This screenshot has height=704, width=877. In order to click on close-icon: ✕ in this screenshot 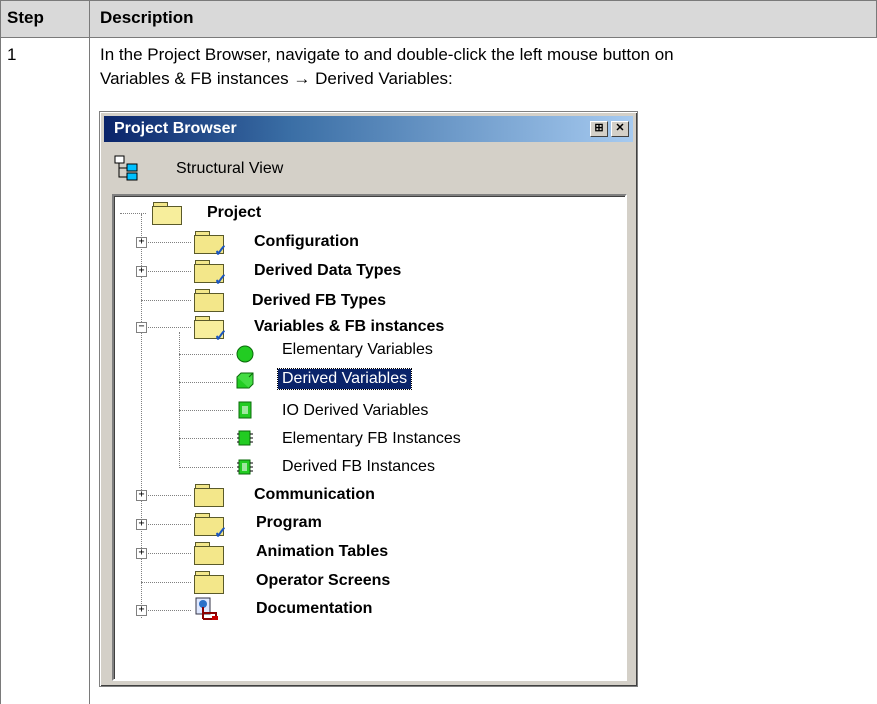, I will do `click(620, 129)`.